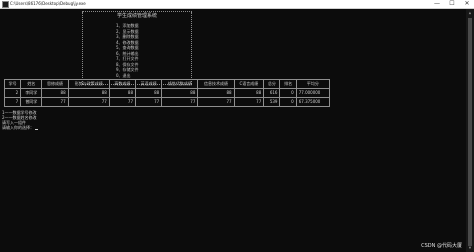  What do you see at coordinates (313, 102) in the screenshot?
I see `table-cell: 67.375000` at bounding box center [313, 102].